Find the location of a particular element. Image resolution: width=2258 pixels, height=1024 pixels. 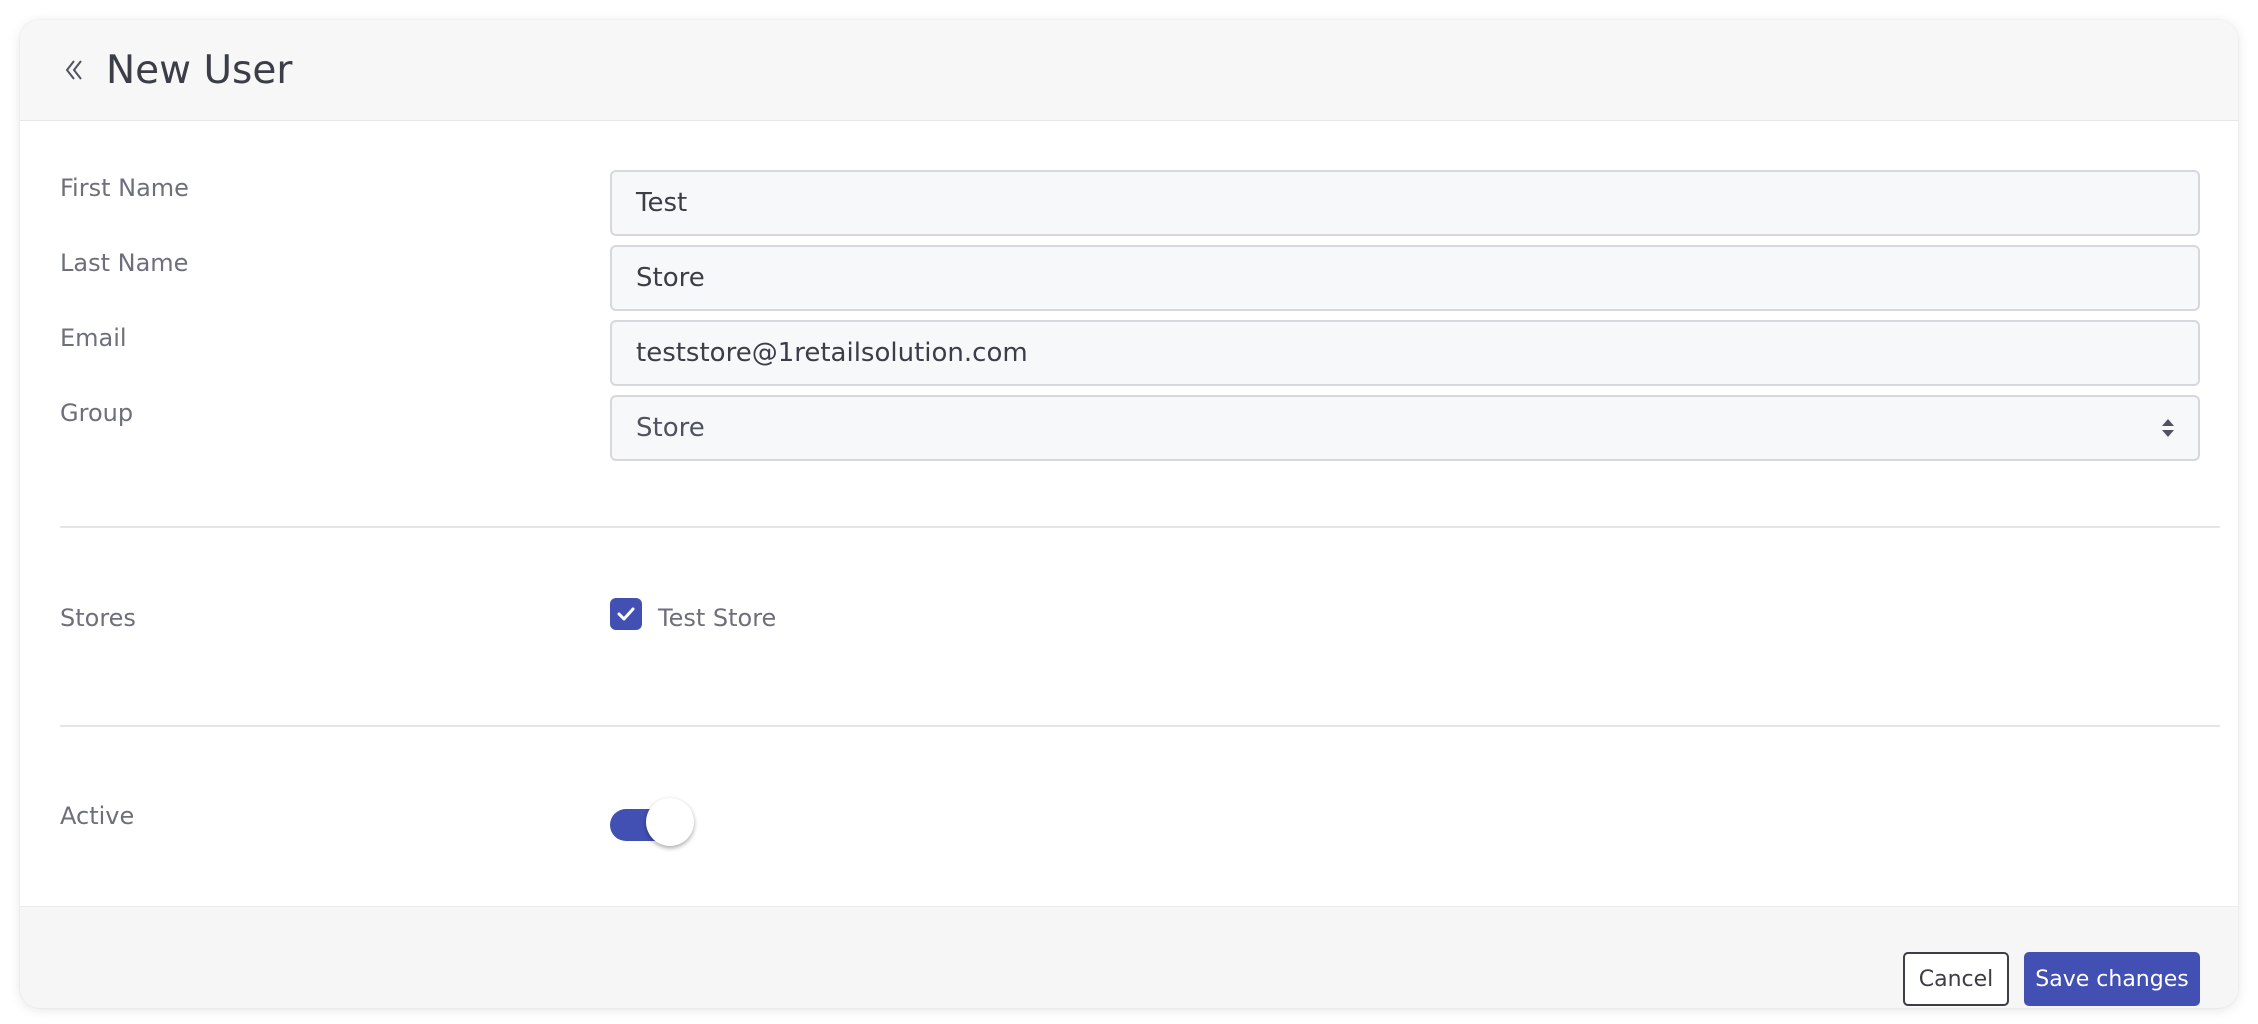

first-name-row: First Name Test is located at coordinates (1139, 203).